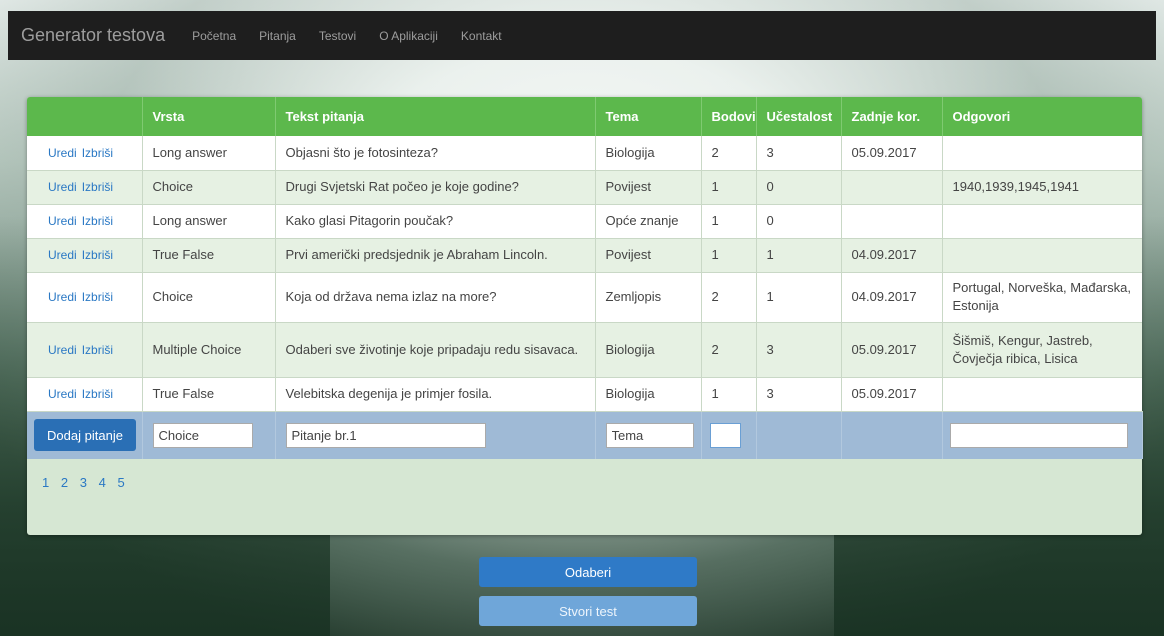 The width and height of the screenshot is (1164, 636). Describe the element at coordinates (209, 255) in the screenshot. I see `cell-vrsta: True False` at that location.